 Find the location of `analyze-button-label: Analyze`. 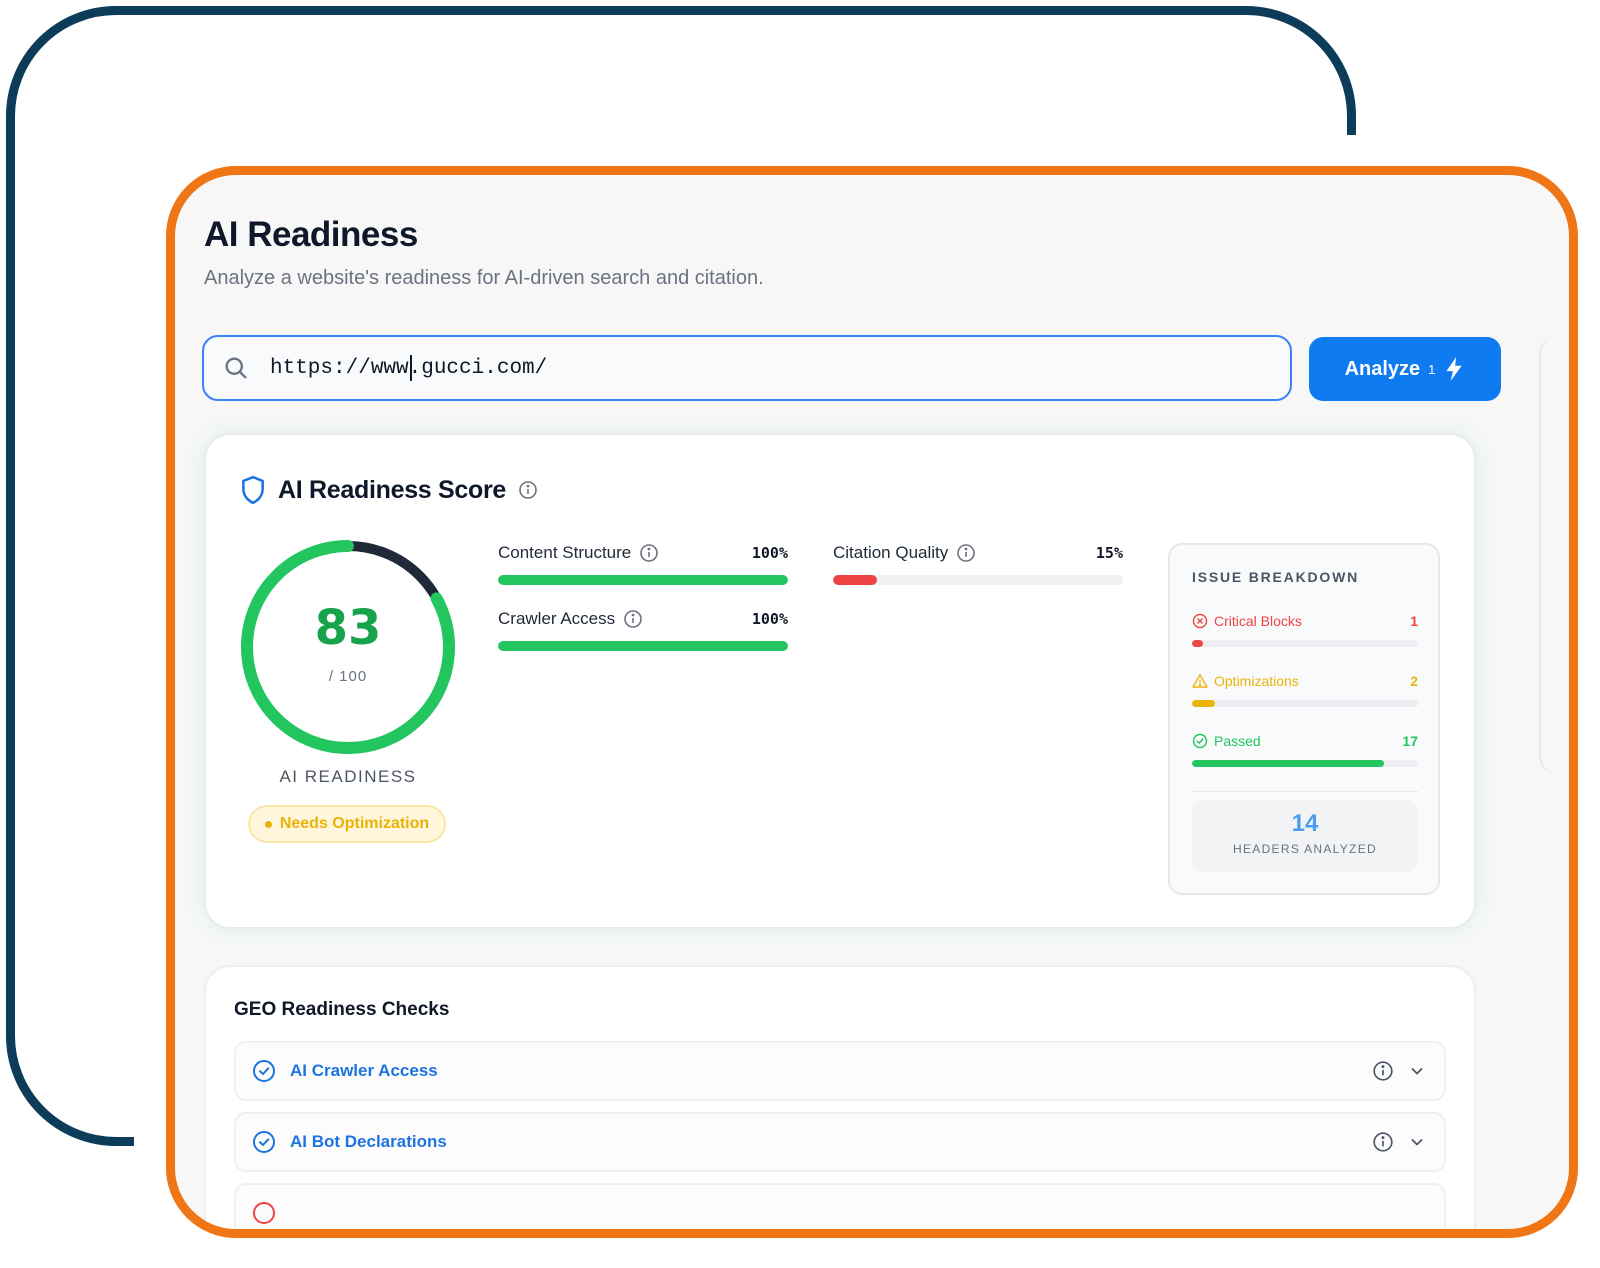

analyze-button-label: Analyze is located at coordinates (1382, 368).